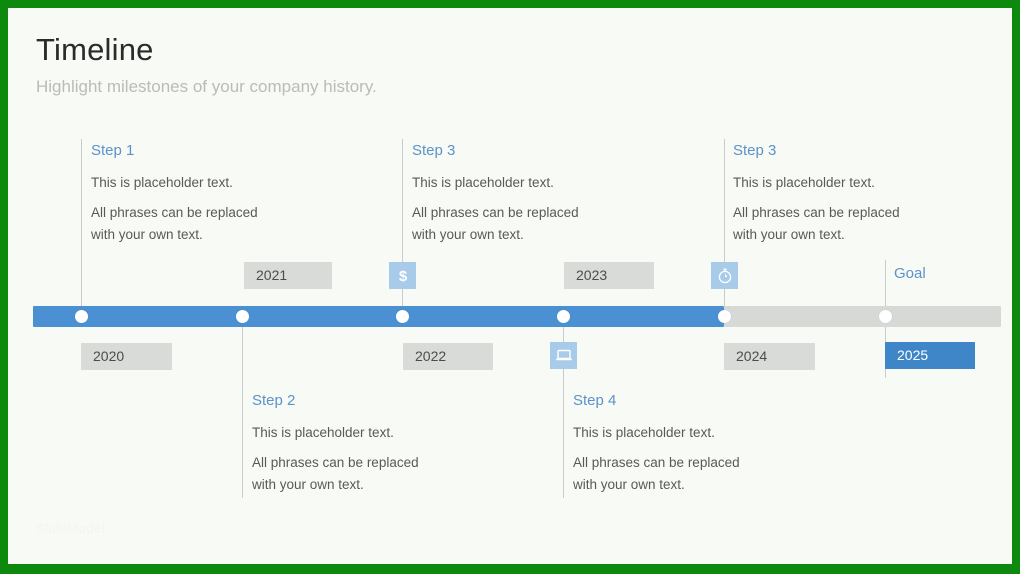 The image size is (1020, 574). I want to click on dollar-icon: $, so click(402, 275).